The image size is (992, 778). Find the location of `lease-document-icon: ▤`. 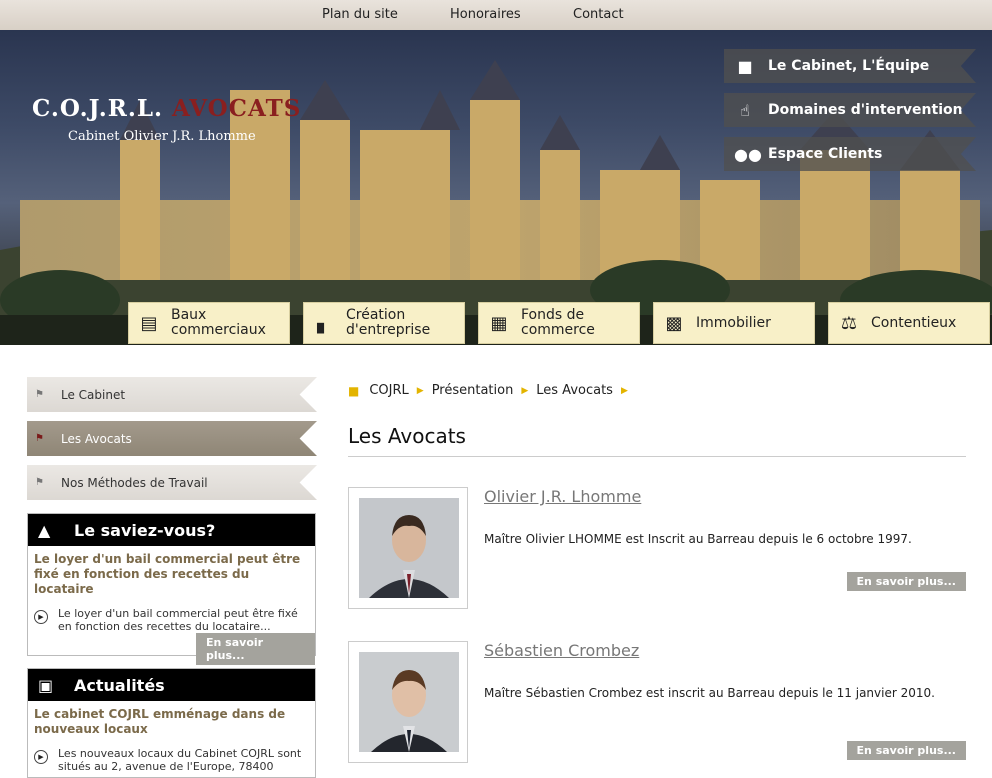

lease-document-icon: ▤ is located at coordinates (149, 323).